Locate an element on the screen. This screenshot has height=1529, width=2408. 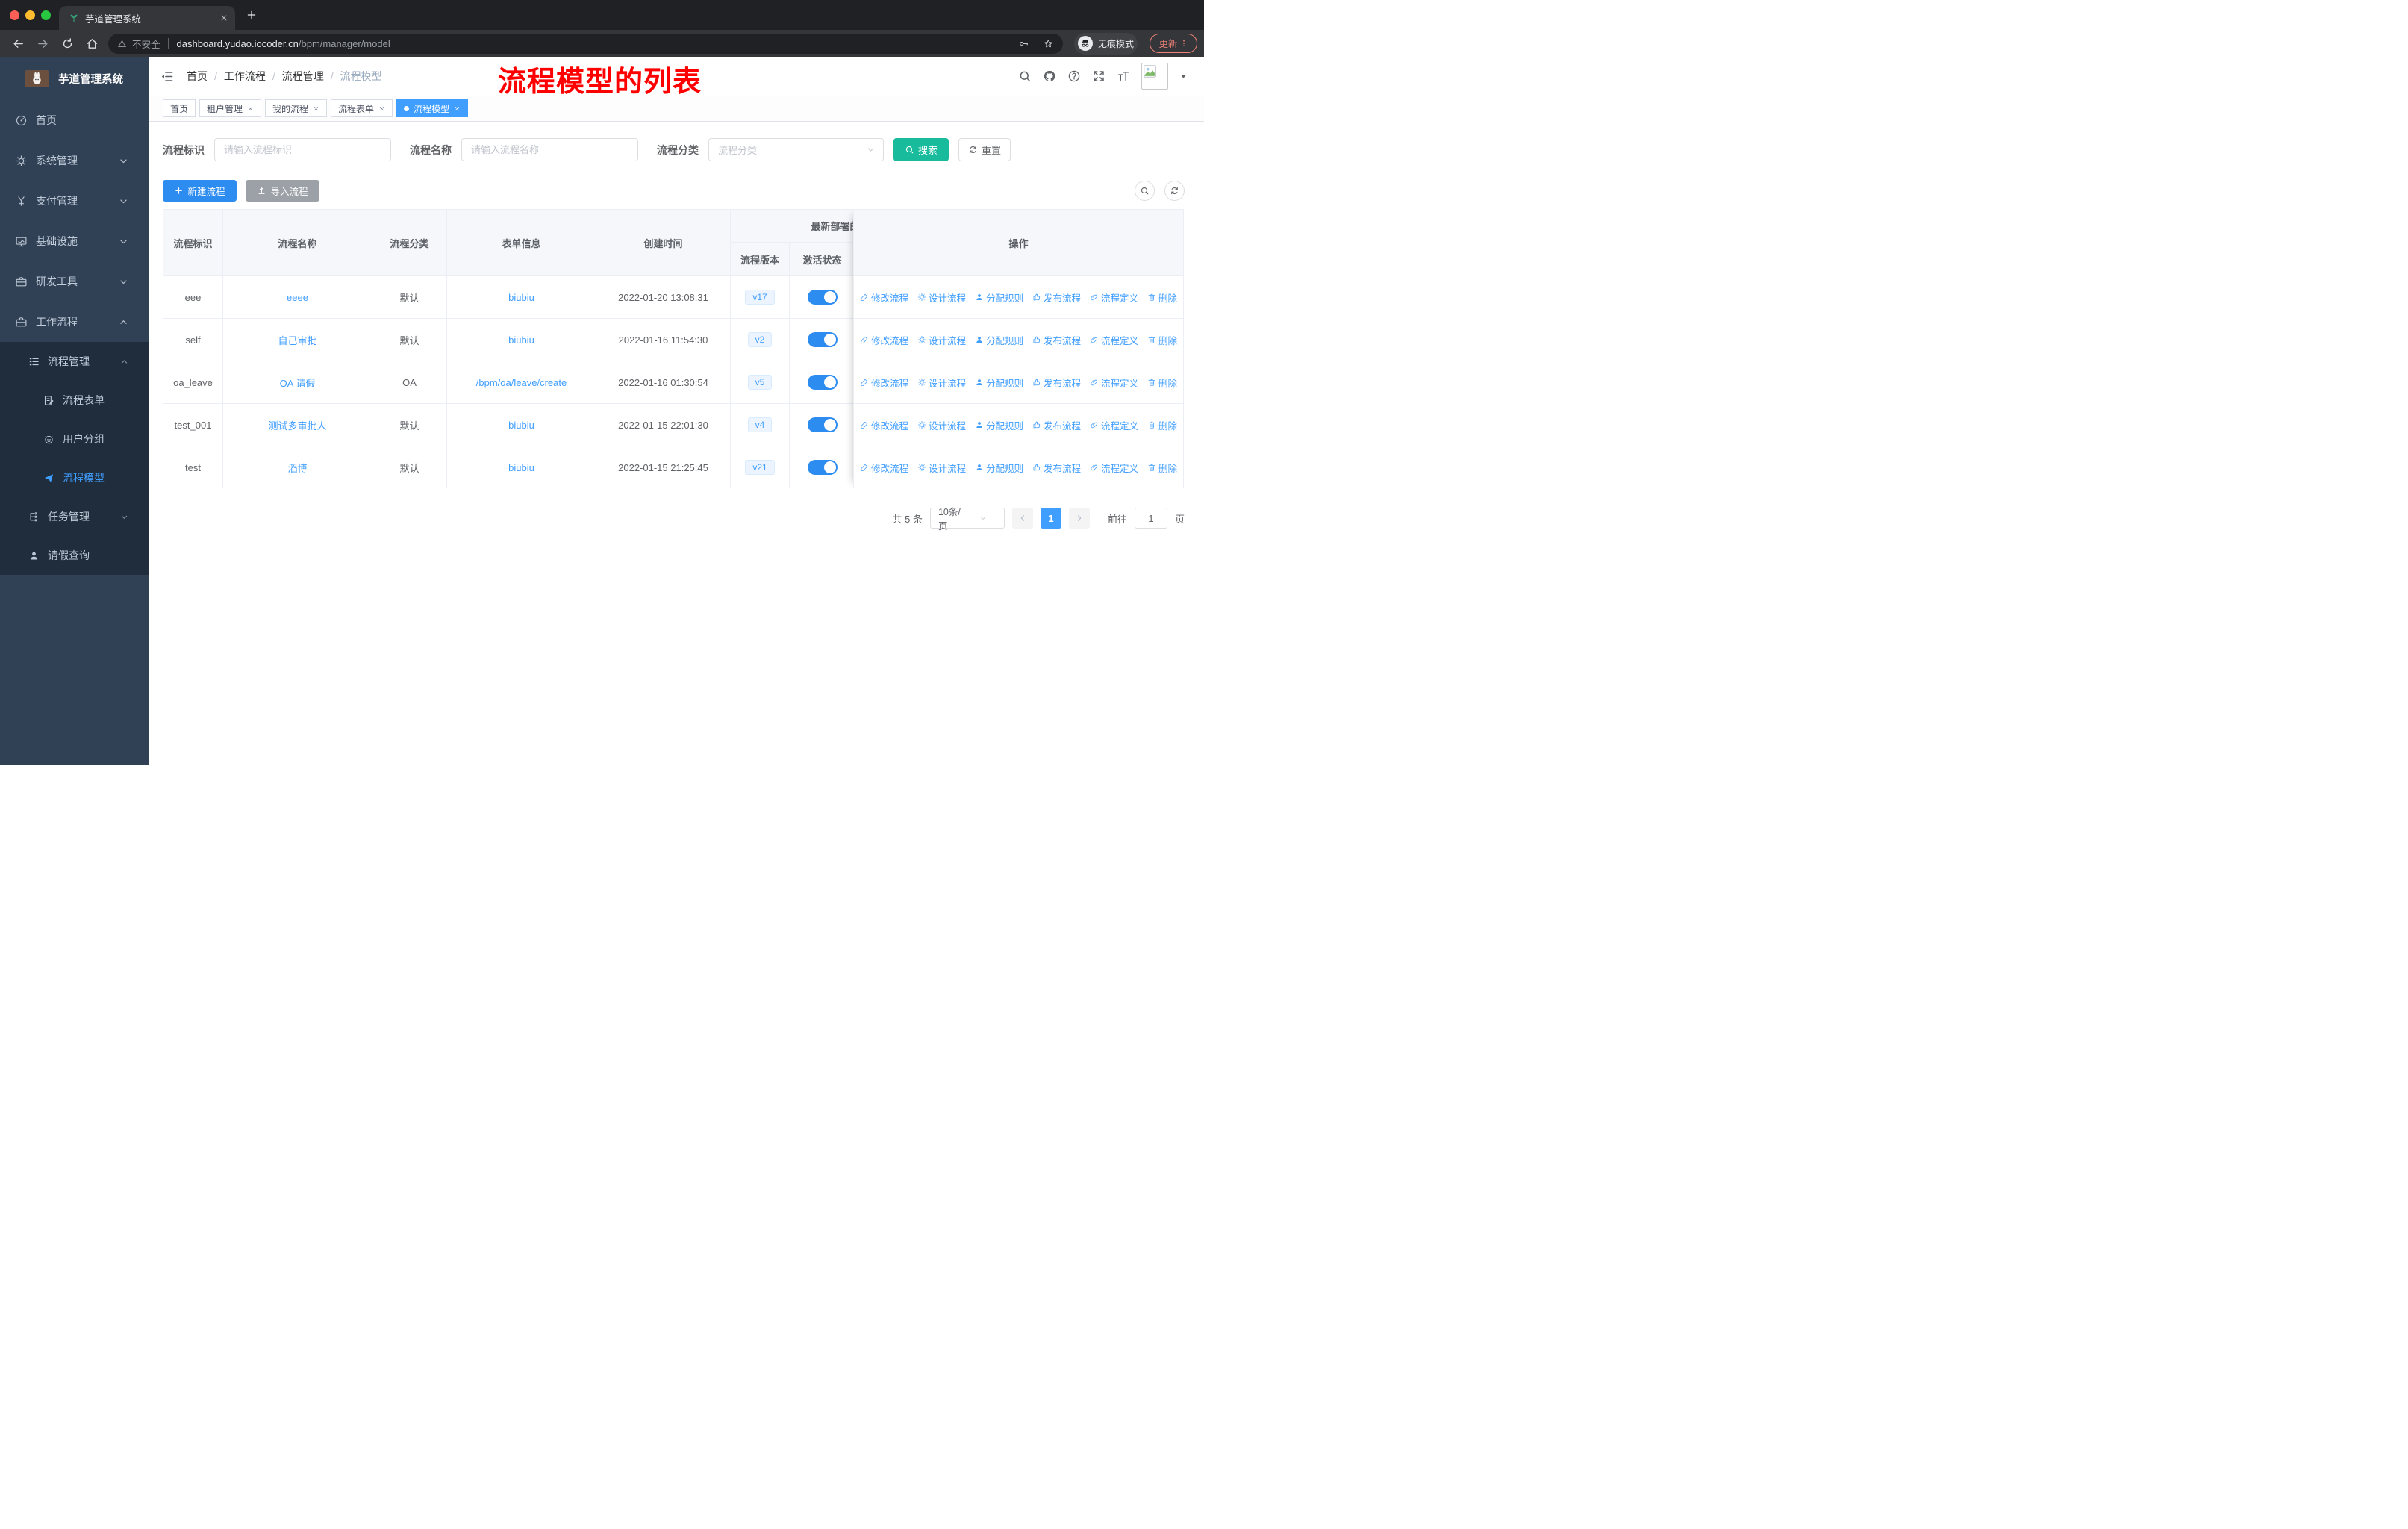
home-icon is located at coordinates (92, 43).